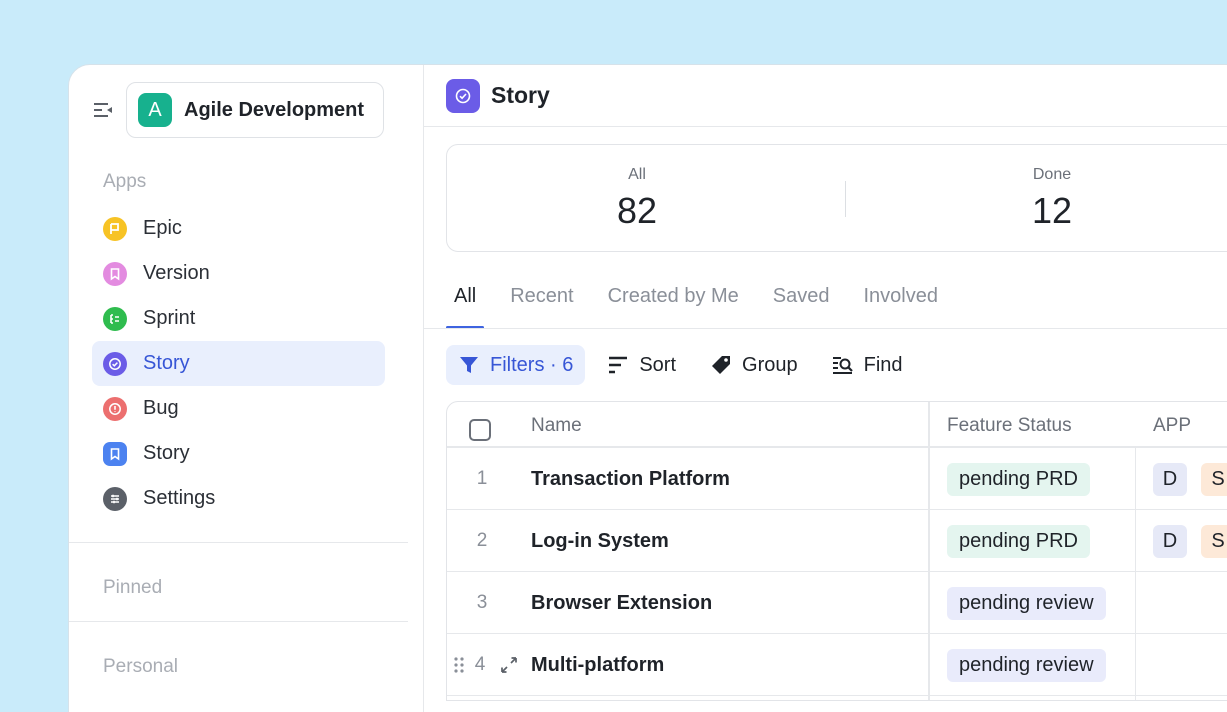 Image resolution: width=1227 pixels, height=712 pixels. I want to click on sliders-icon, so click(115, 498).